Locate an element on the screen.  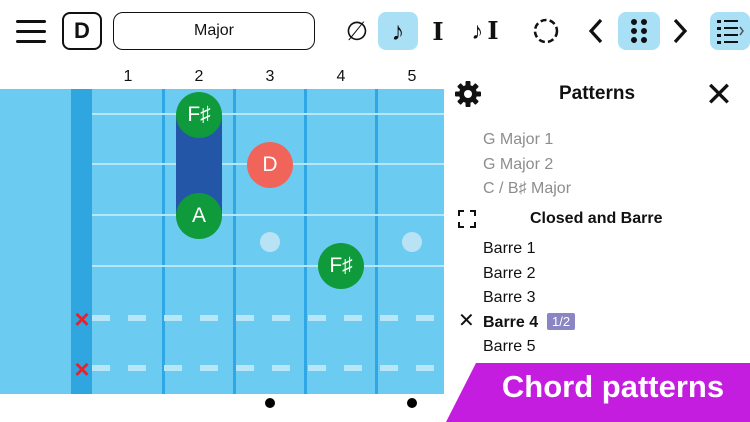
pattern-item: G Major 2 is located at coordinates (518, 165).